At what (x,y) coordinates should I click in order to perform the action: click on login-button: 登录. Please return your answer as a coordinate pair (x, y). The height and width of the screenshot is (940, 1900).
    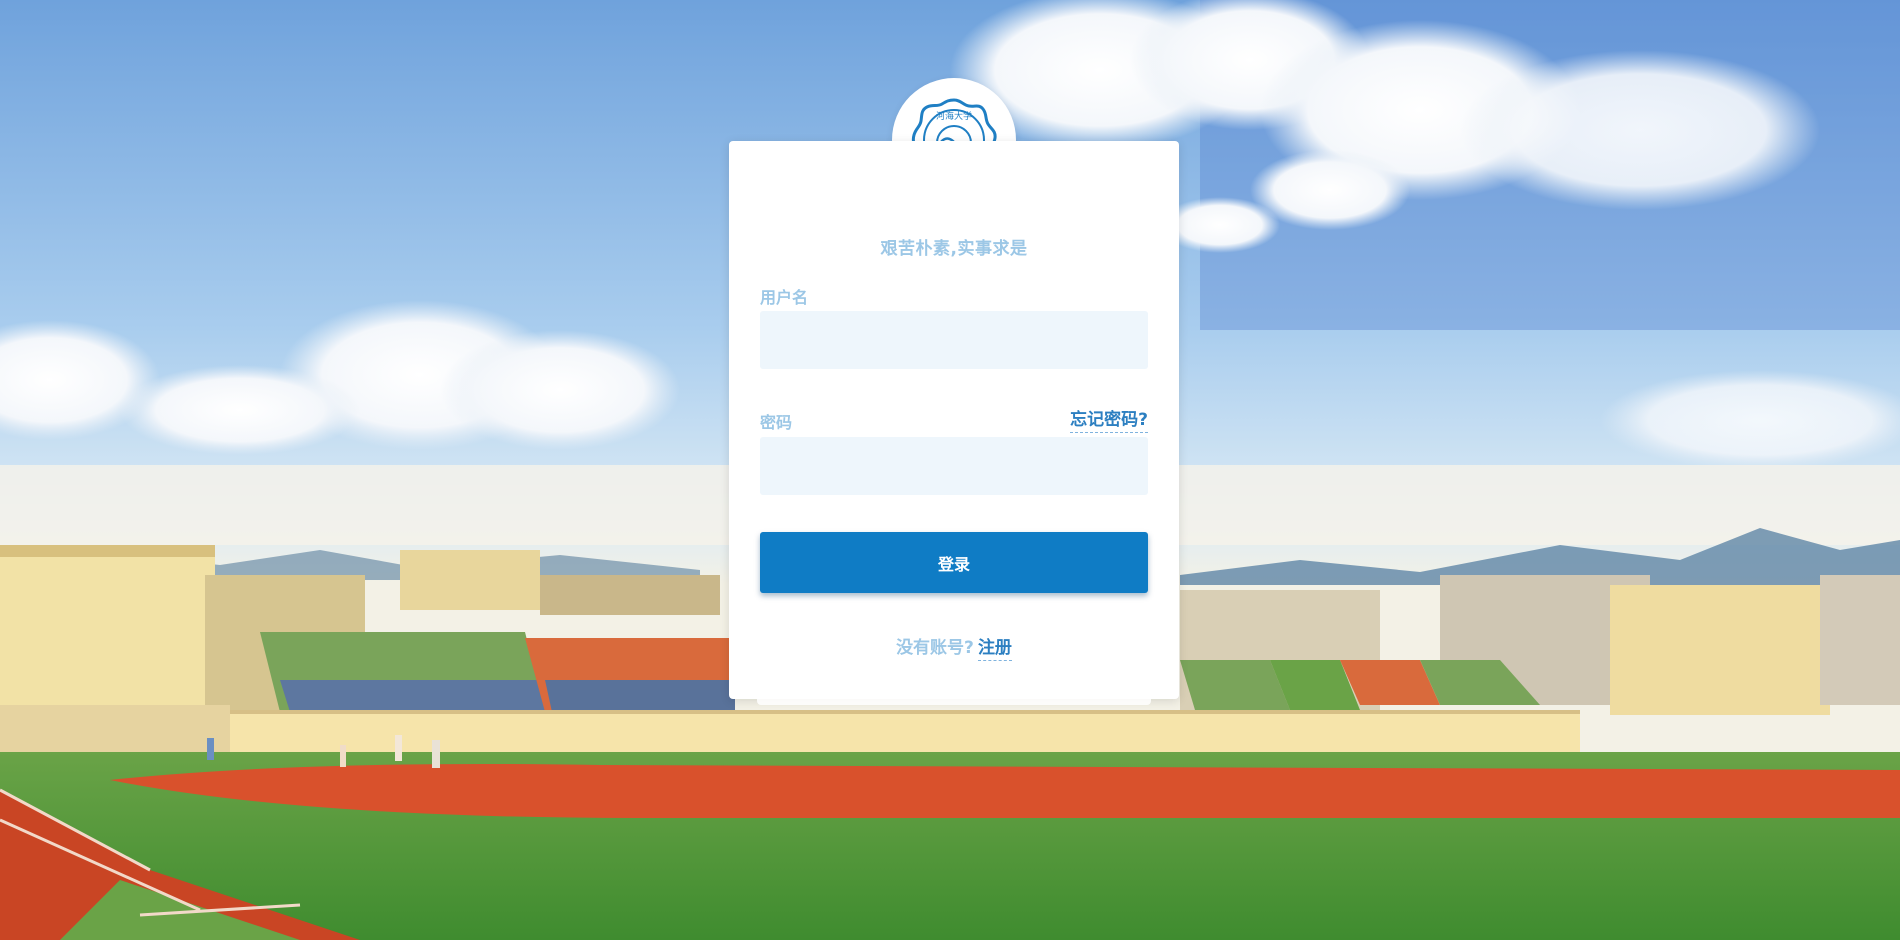
    Looking at the image, I should click on (954, 562).